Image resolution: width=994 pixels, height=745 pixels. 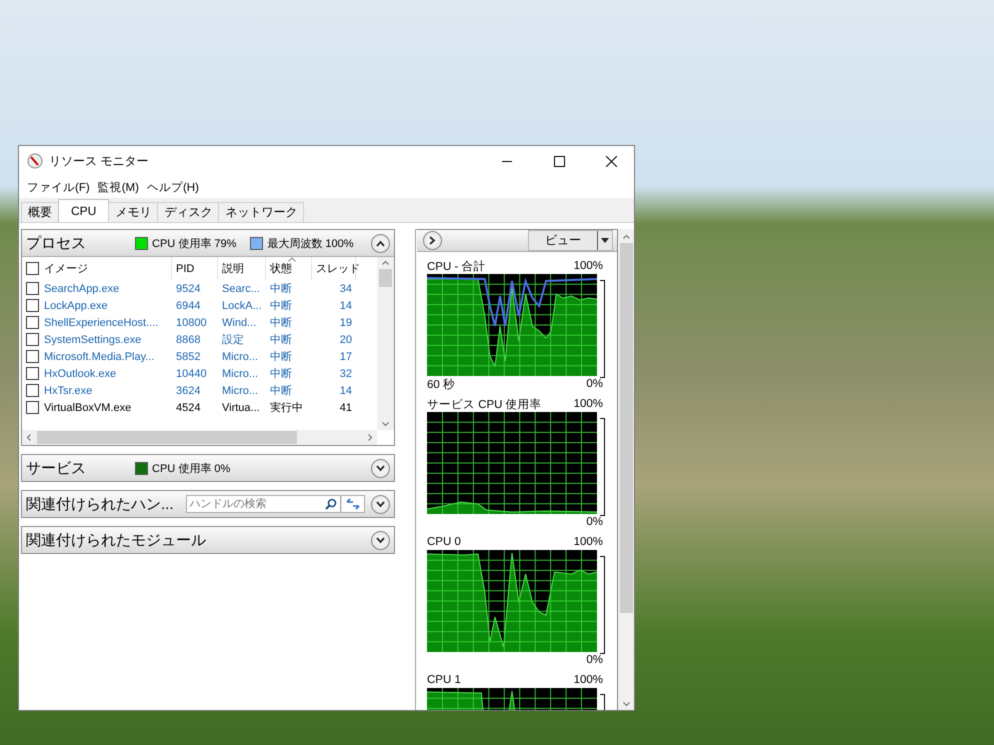 What do you see at coordinates (188, 306) in the screenshot?
I see `table-cell: 6944` at bounding box center [188, 306].